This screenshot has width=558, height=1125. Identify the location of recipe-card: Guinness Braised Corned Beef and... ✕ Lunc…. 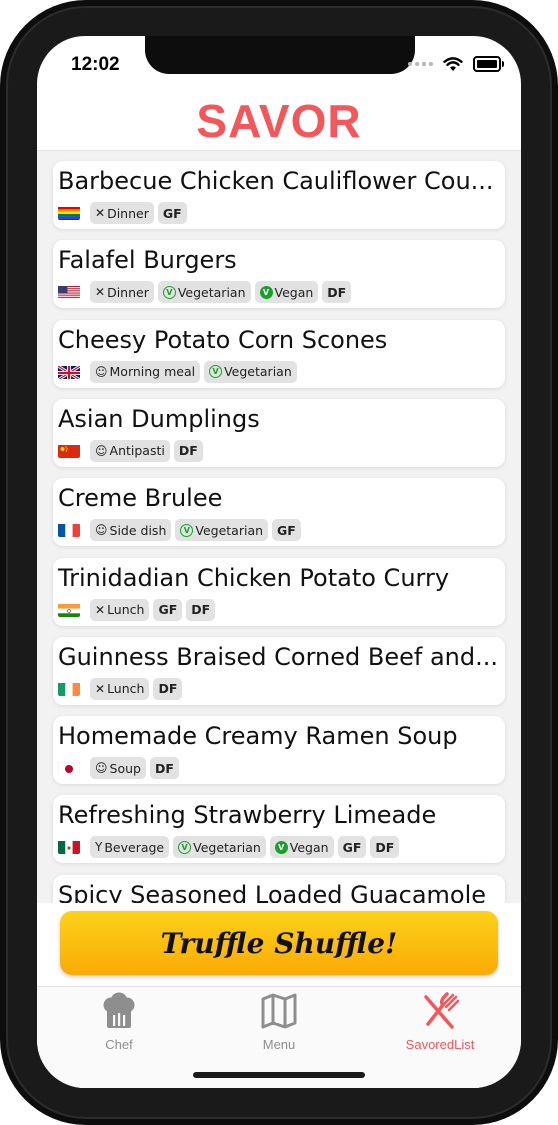
(279, 670).